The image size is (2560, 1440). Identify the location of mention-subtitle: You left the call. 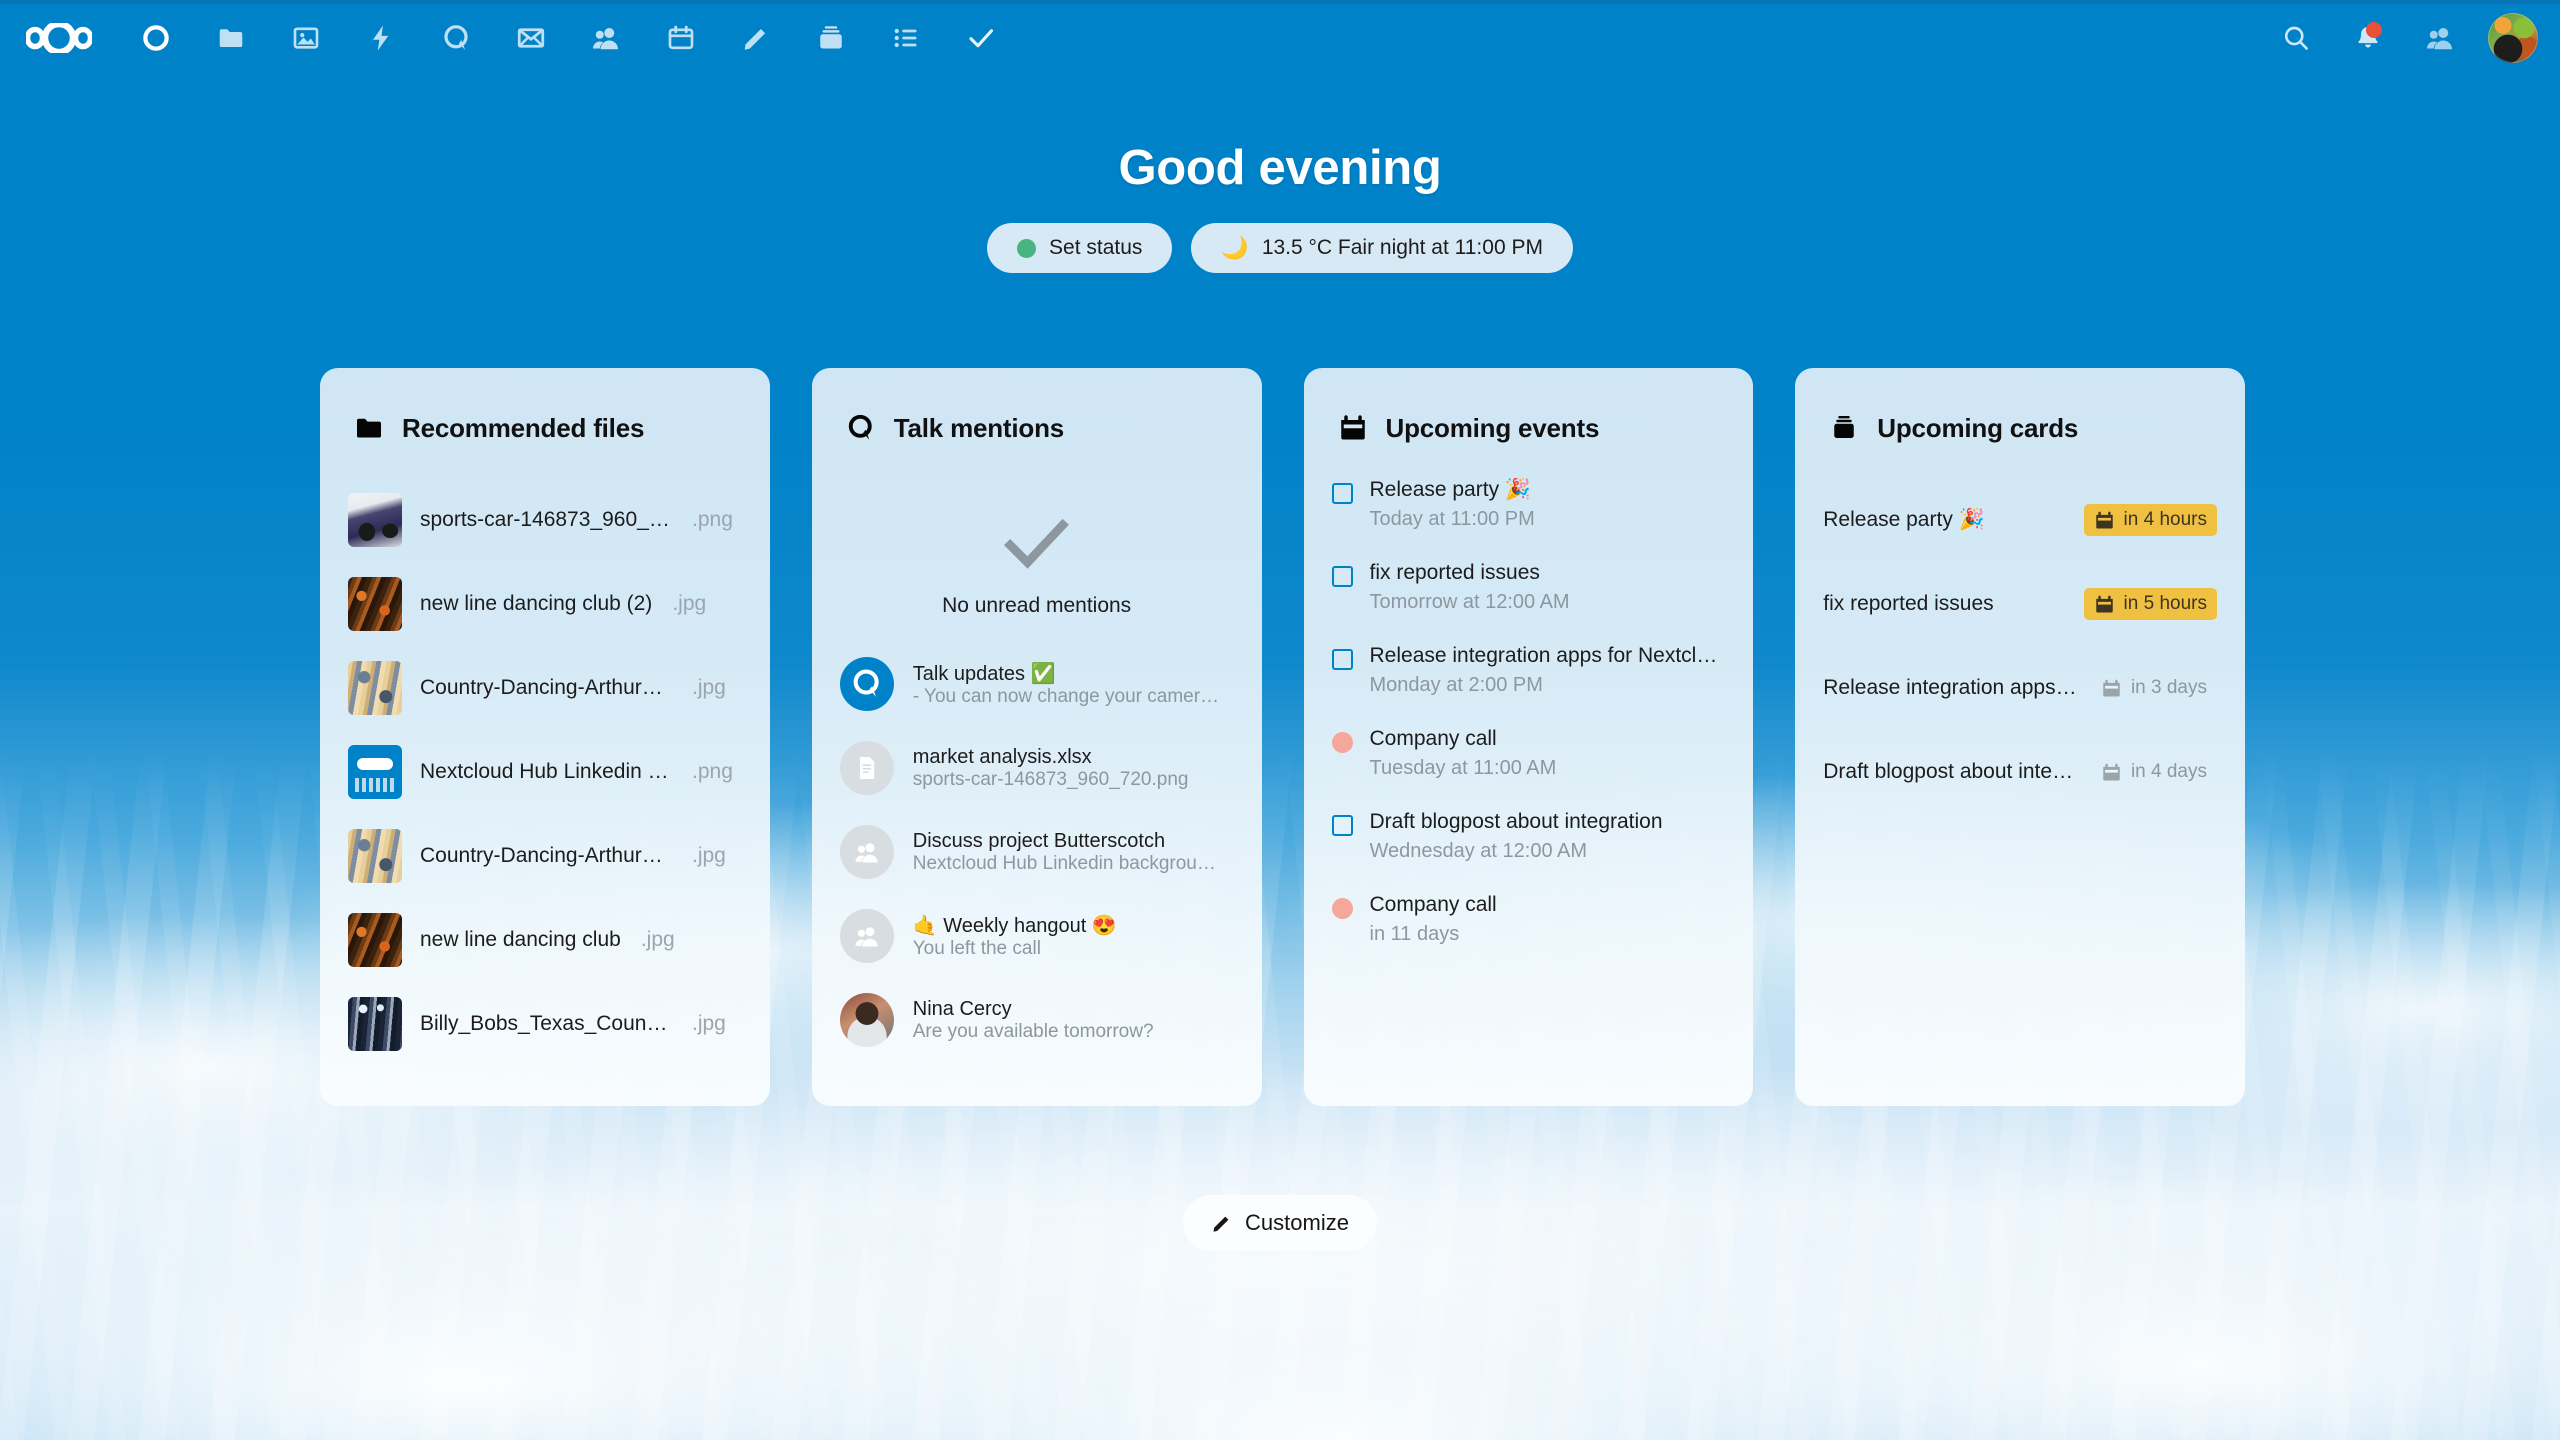
(976, 948).